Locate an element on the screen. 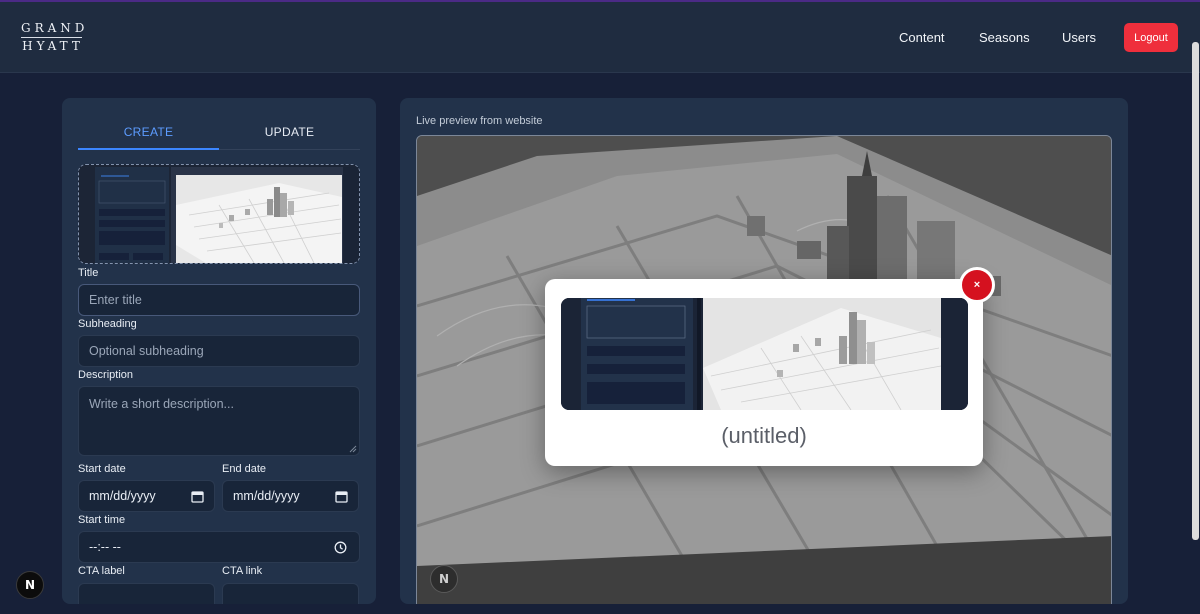 The width and height of the screenshot is (1200, 614). cta-link-input is located at coordinates (290, 593).